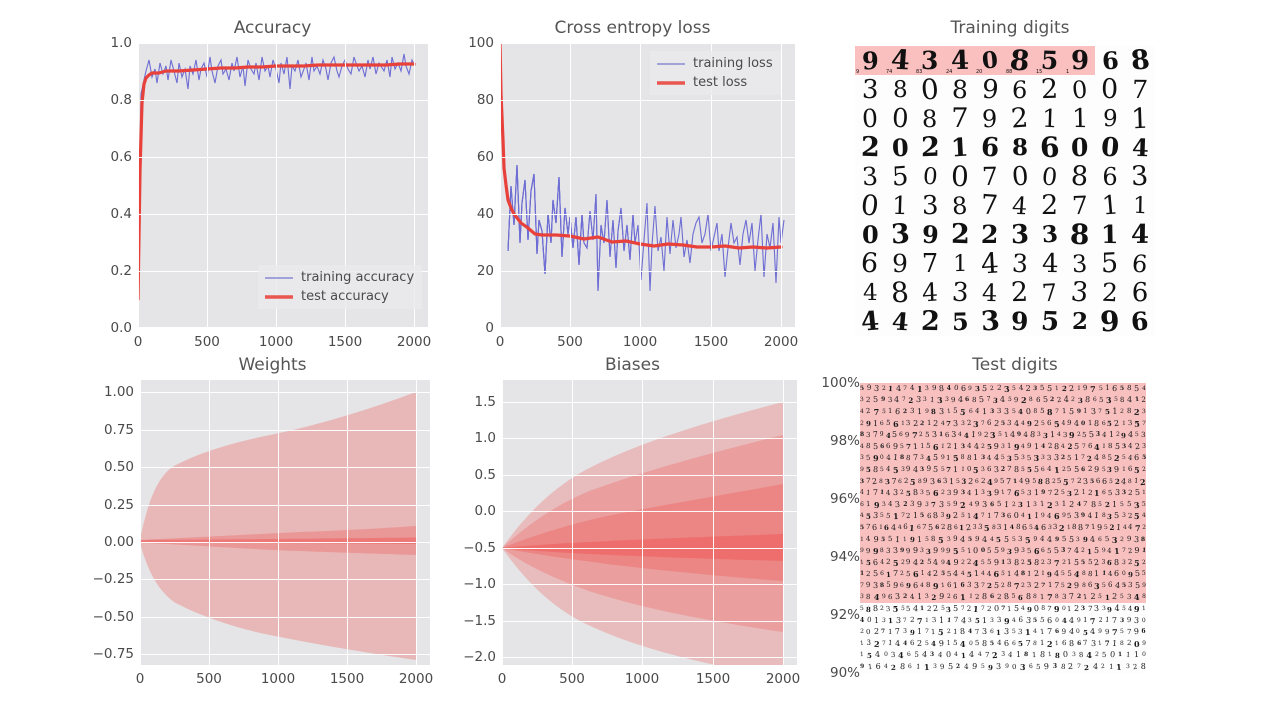 This screenshot has width=1280, height=714. What do you see at coordinates (844, 615) in the screenshot?
I see `test-ytick-5: 92%` at bounding box center [844, 615].